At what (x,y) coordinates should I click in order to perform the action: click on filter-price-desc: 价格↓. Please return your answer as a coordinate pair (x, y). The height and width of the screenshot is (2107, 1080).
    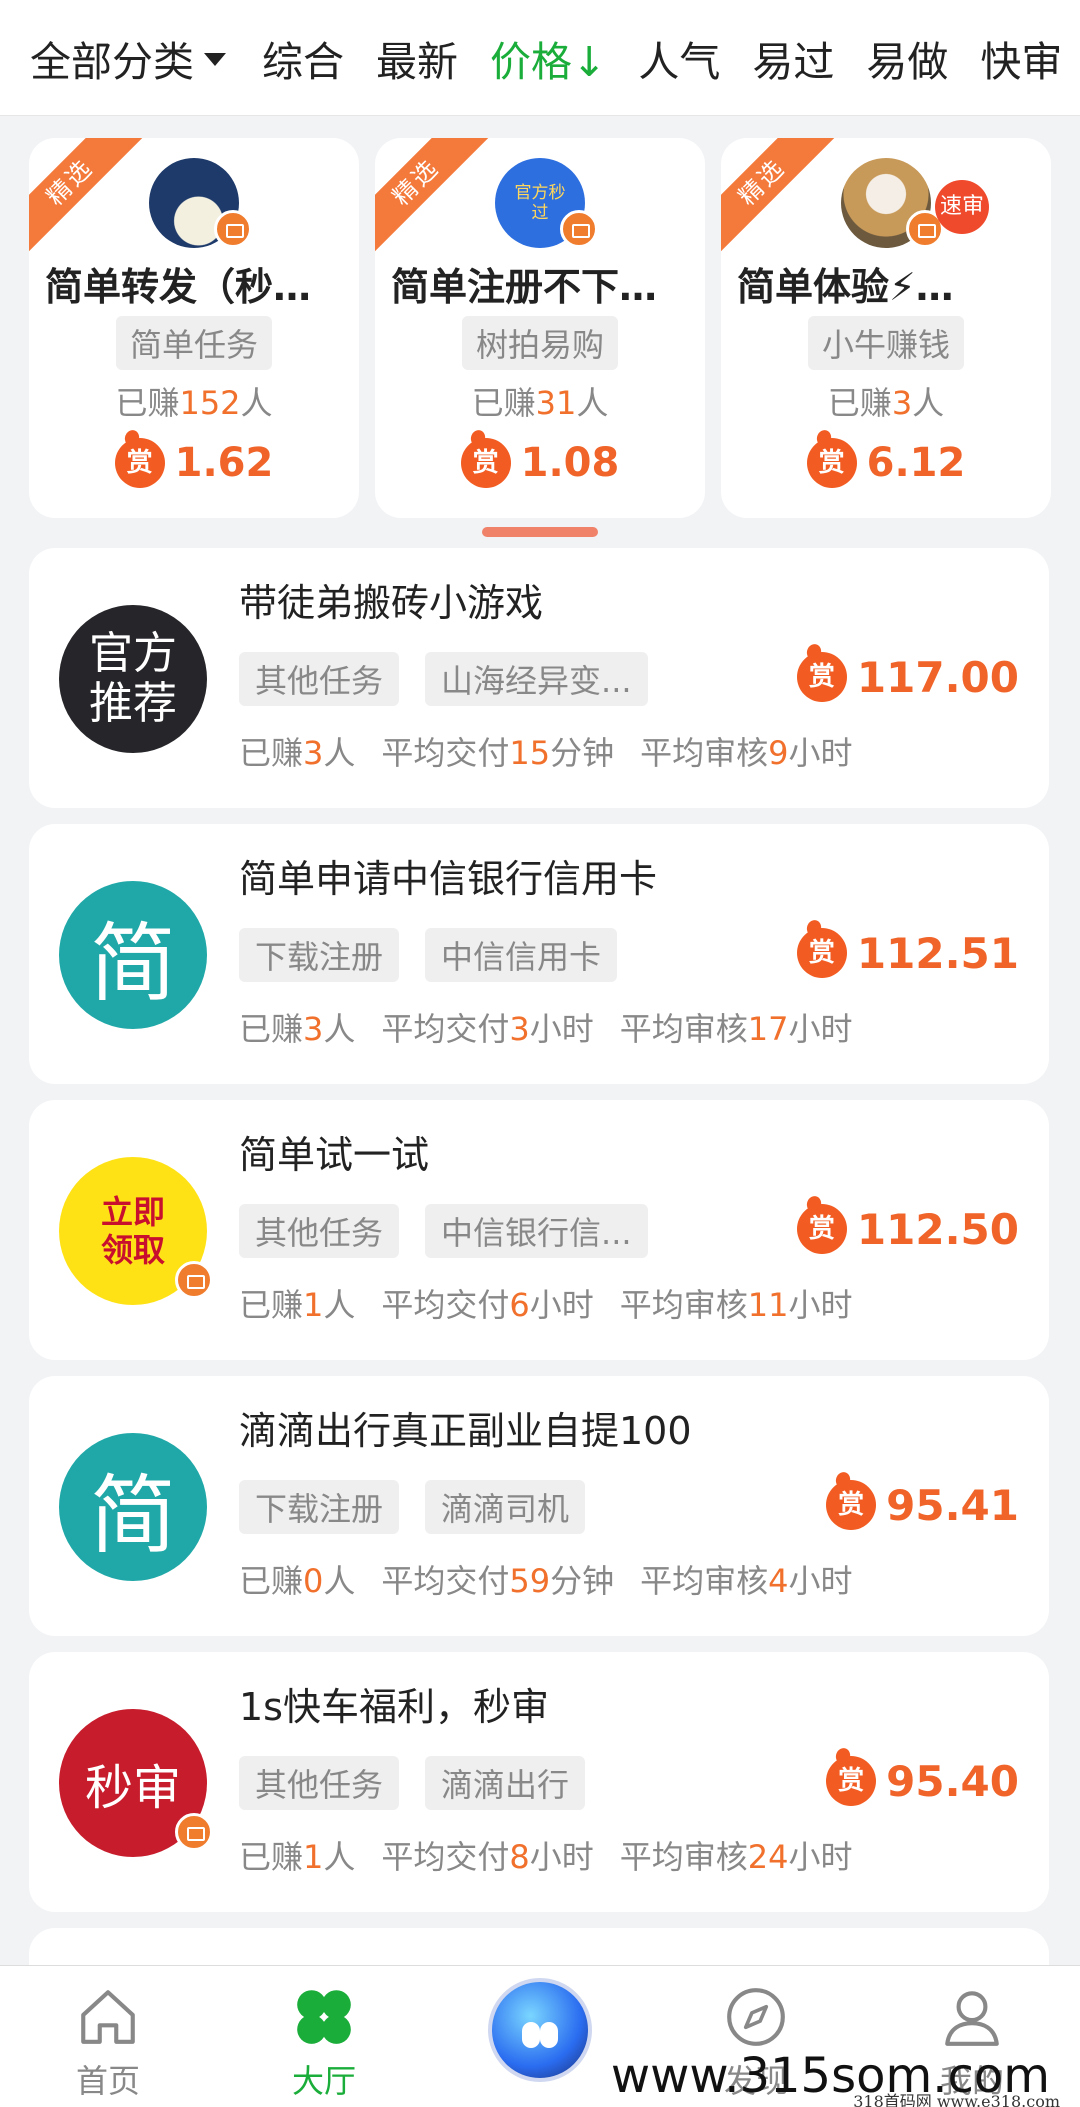
    Looking at the image, I should click on (548, 58).